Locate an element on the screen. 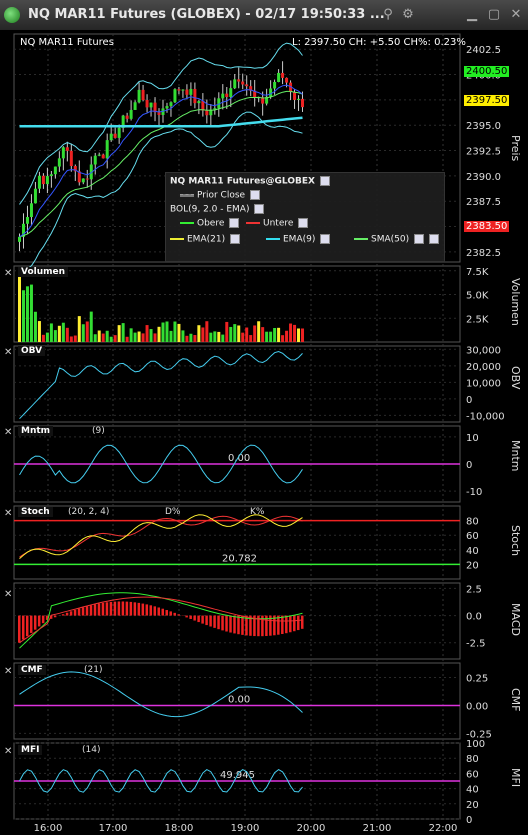 The height and width of the screenshot is (835, 528). mntm-axis-title: Mntm is located at coordinates (515, 456).